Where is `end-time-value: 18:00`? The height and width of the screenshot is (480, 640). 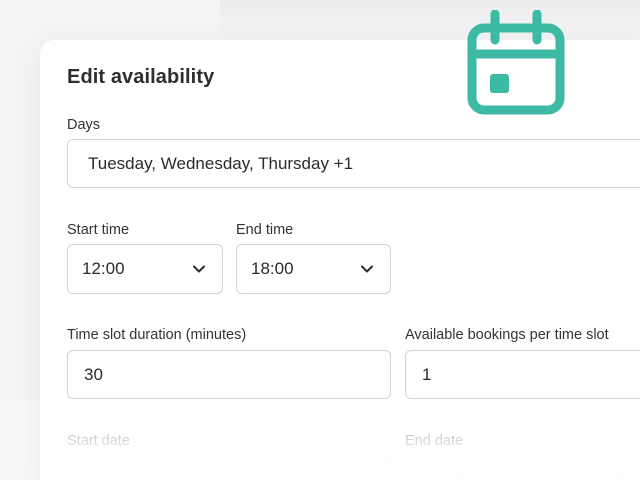
end-time-value: 18:00 is located at coordinates (272, 268).